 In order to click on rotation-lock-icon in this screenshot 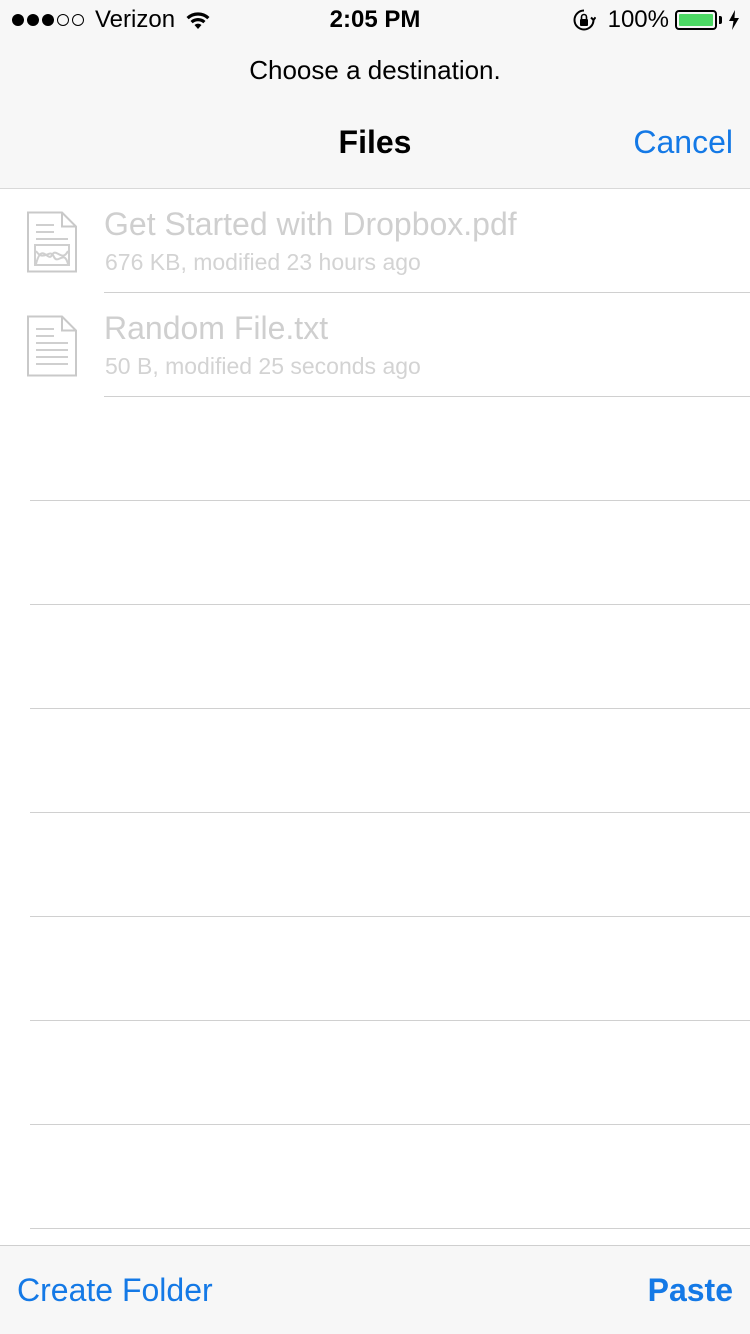, I will do `click(584, 20)`.